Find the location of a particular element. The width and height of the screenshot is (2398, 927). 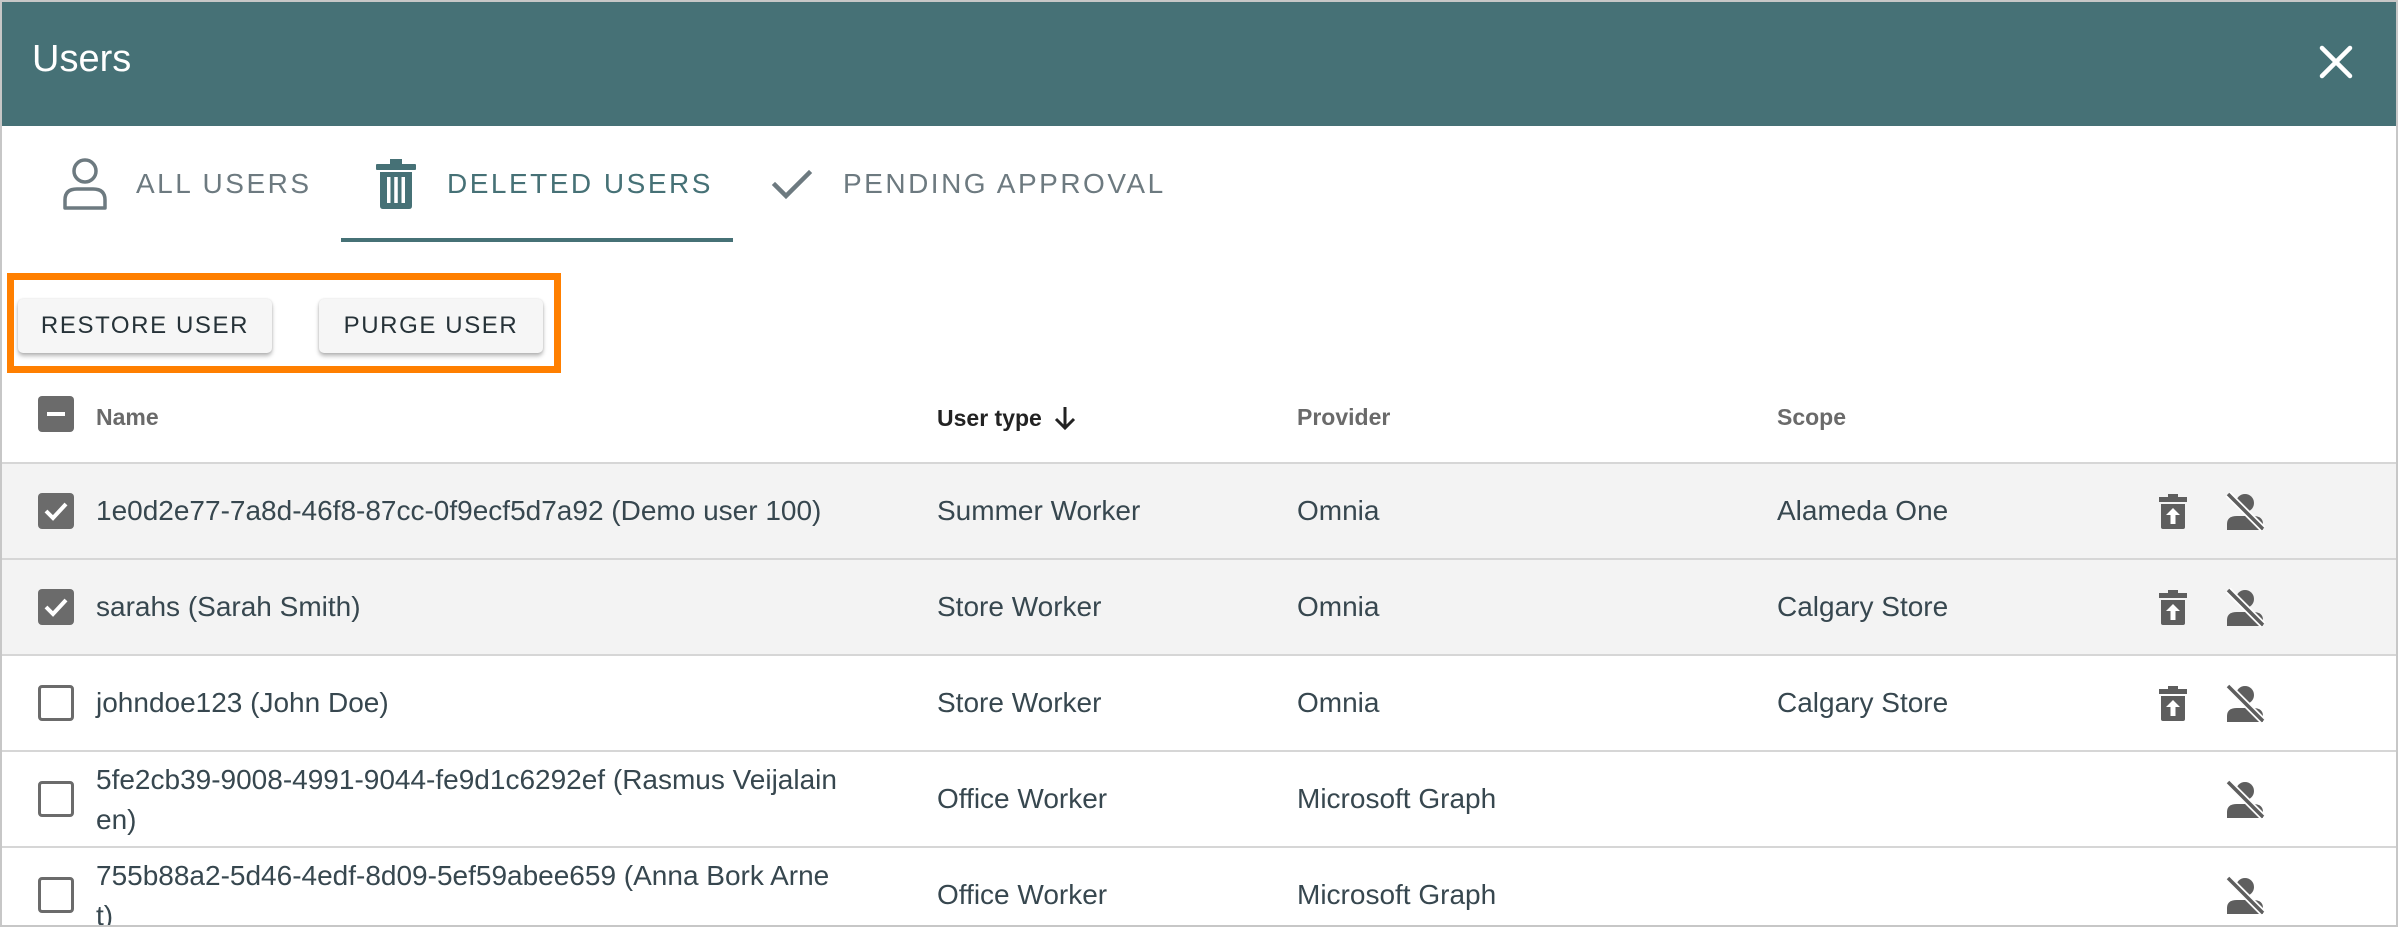

restore-user-button: RESTORE USER is located at coordinates (145, 326).